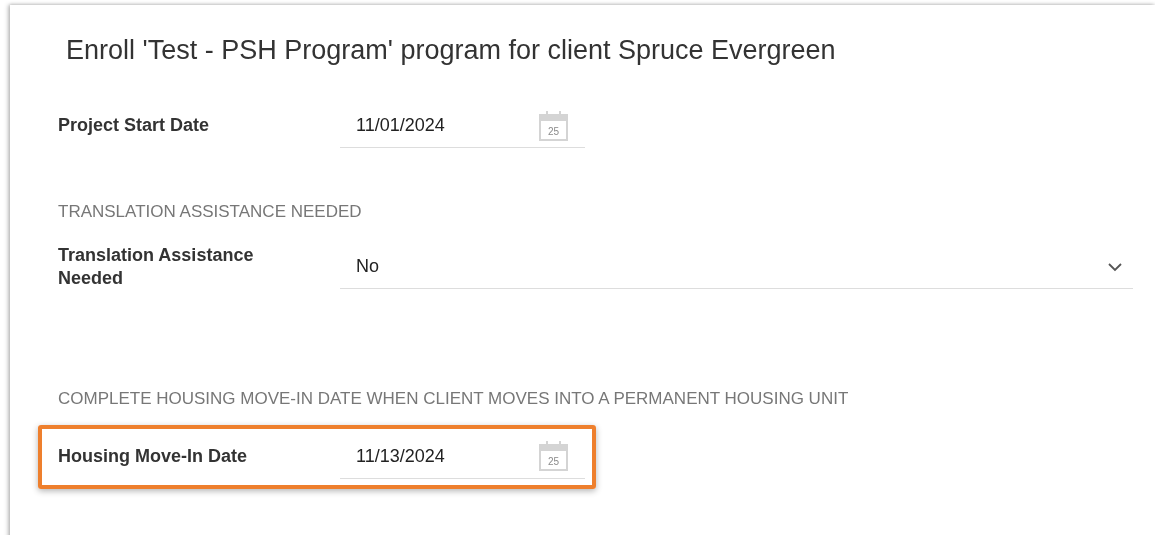  I want to click on field-label: Project Start Date, so click(134, 126).